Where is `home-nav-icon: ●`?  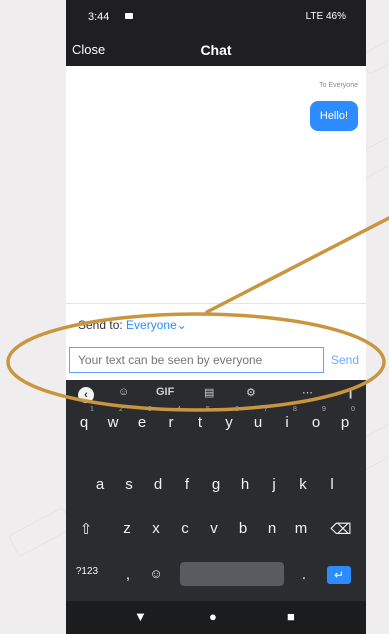 home-nav-icon: ● is located at coordinates (213, 616).